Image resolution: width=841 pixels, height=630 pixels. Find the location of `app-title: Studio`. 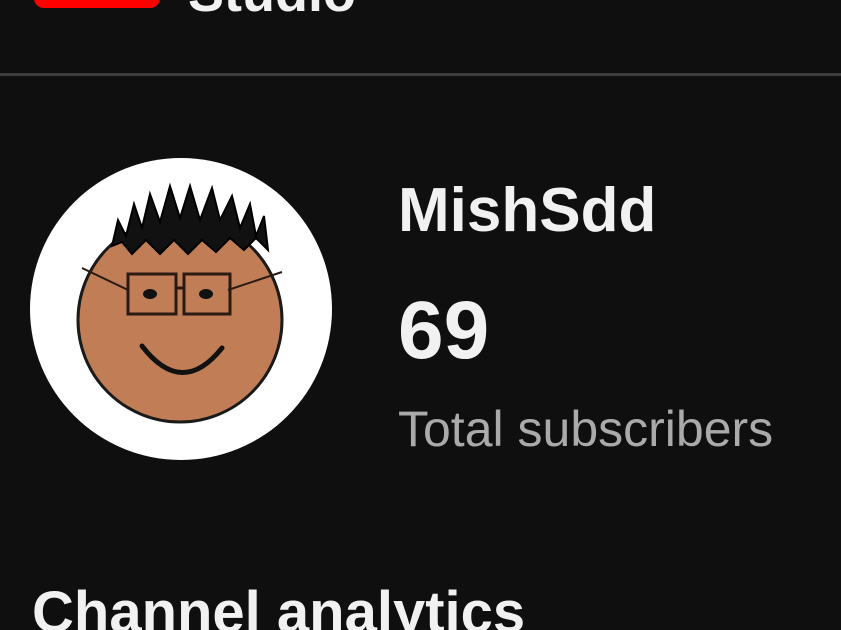

app-title: Studio is located at coordinates (272, 10).